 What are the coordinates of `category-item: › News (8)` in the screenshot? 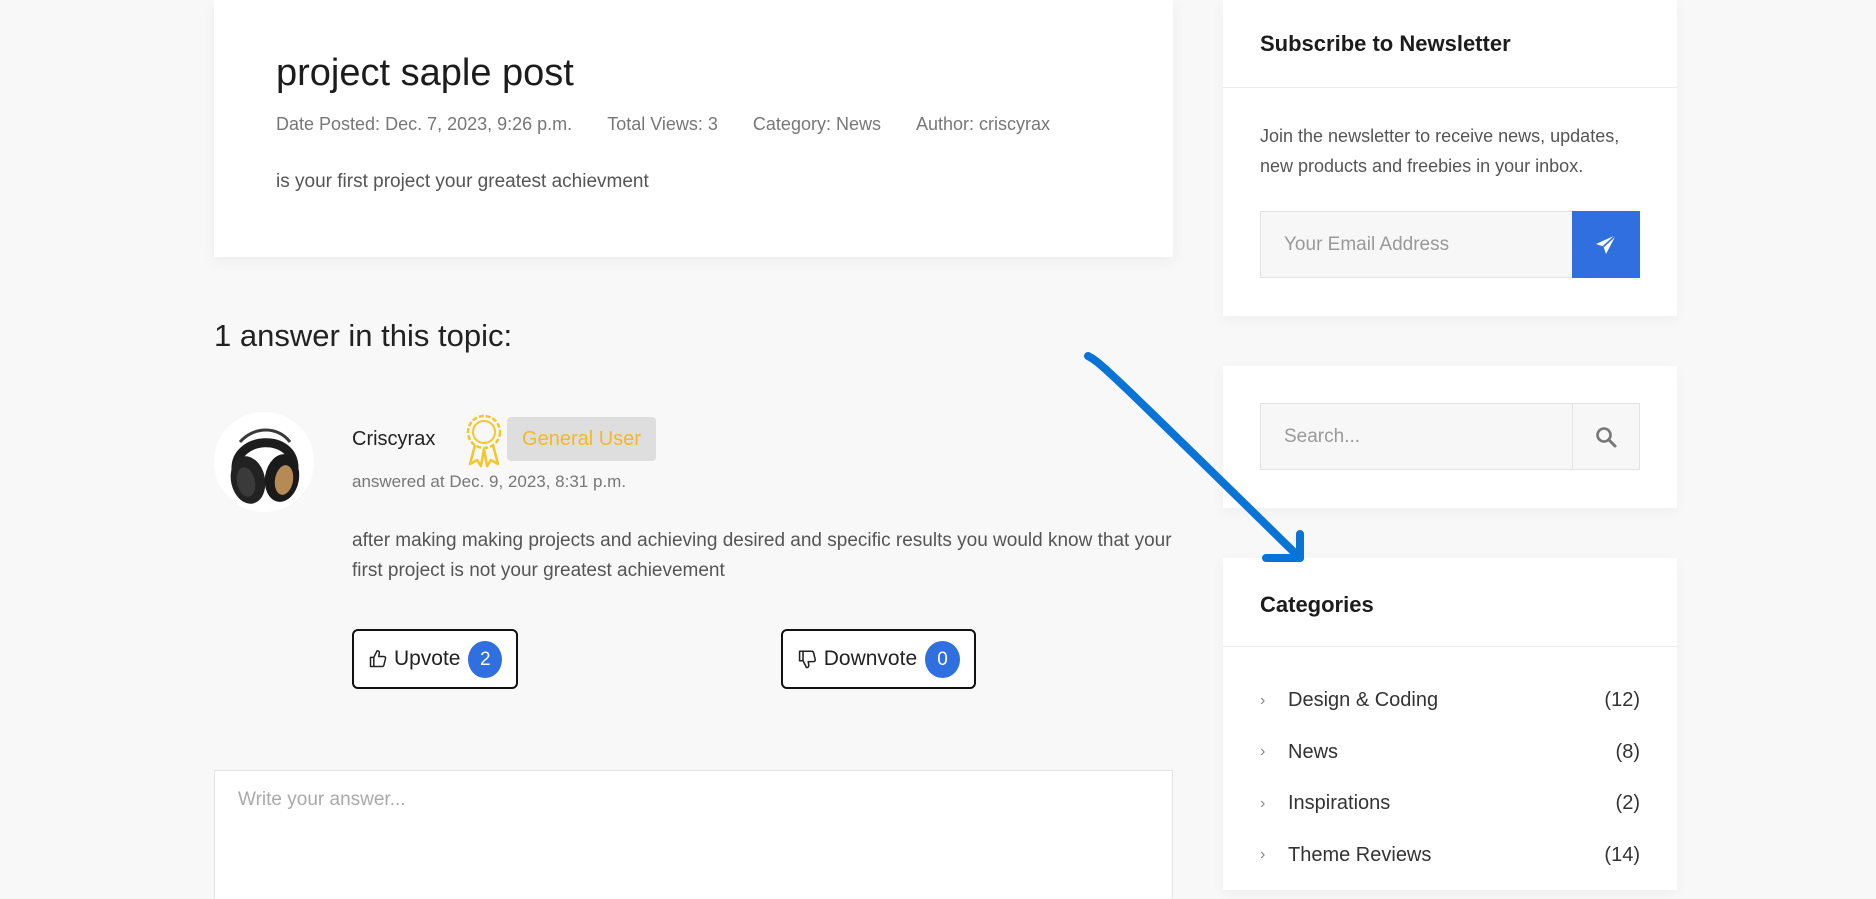 It's located at (1450, 753).